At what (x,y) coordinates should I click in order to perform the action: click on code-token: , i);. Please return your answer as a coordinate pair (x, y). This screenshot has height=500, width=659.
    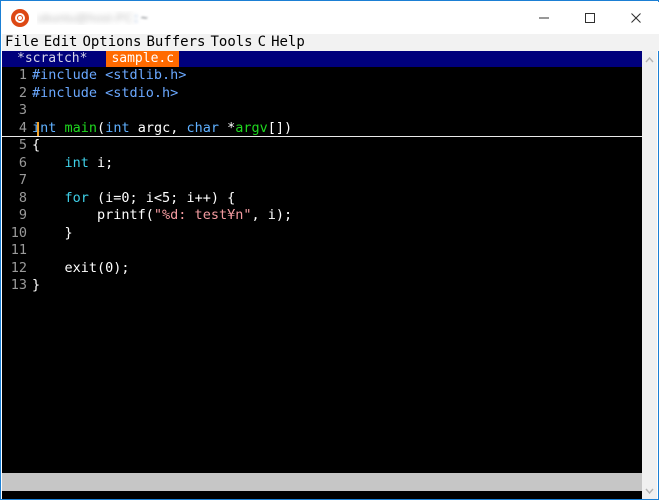
    Looking at the image, I should click on (272, 215).